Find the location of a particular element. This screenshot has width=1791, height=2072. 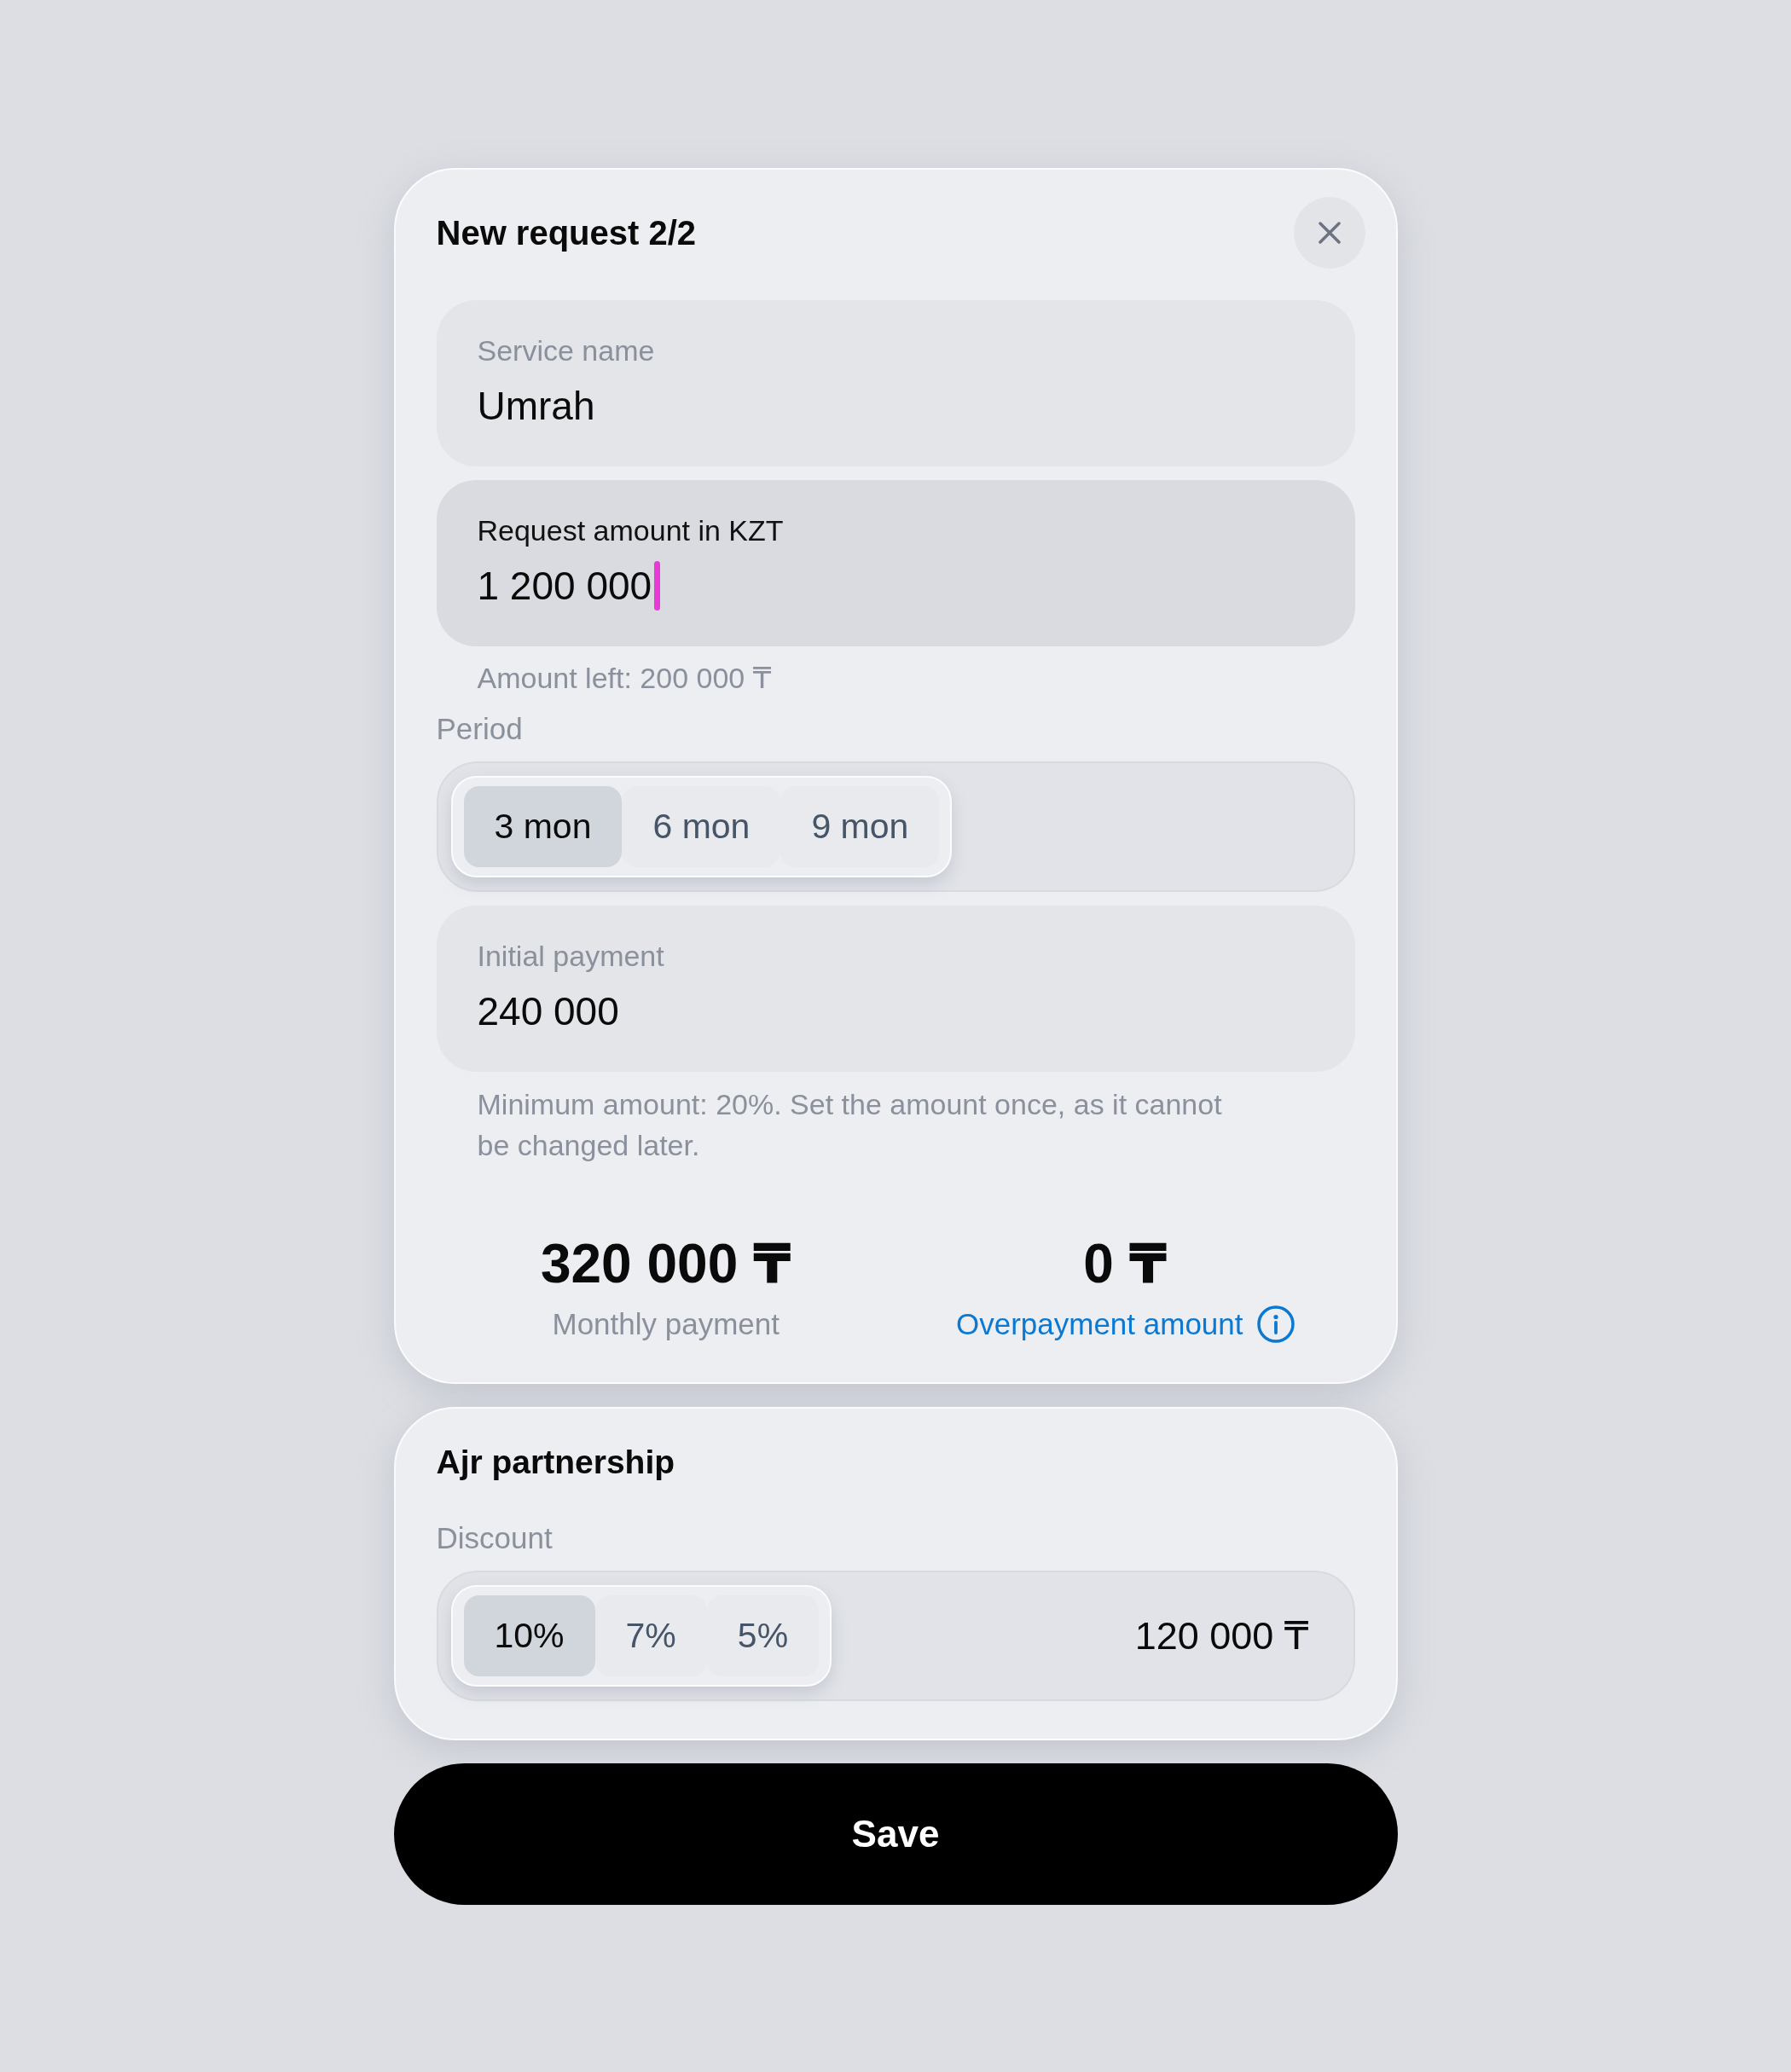

save-button: Save is located at coordinates (895, 1834).